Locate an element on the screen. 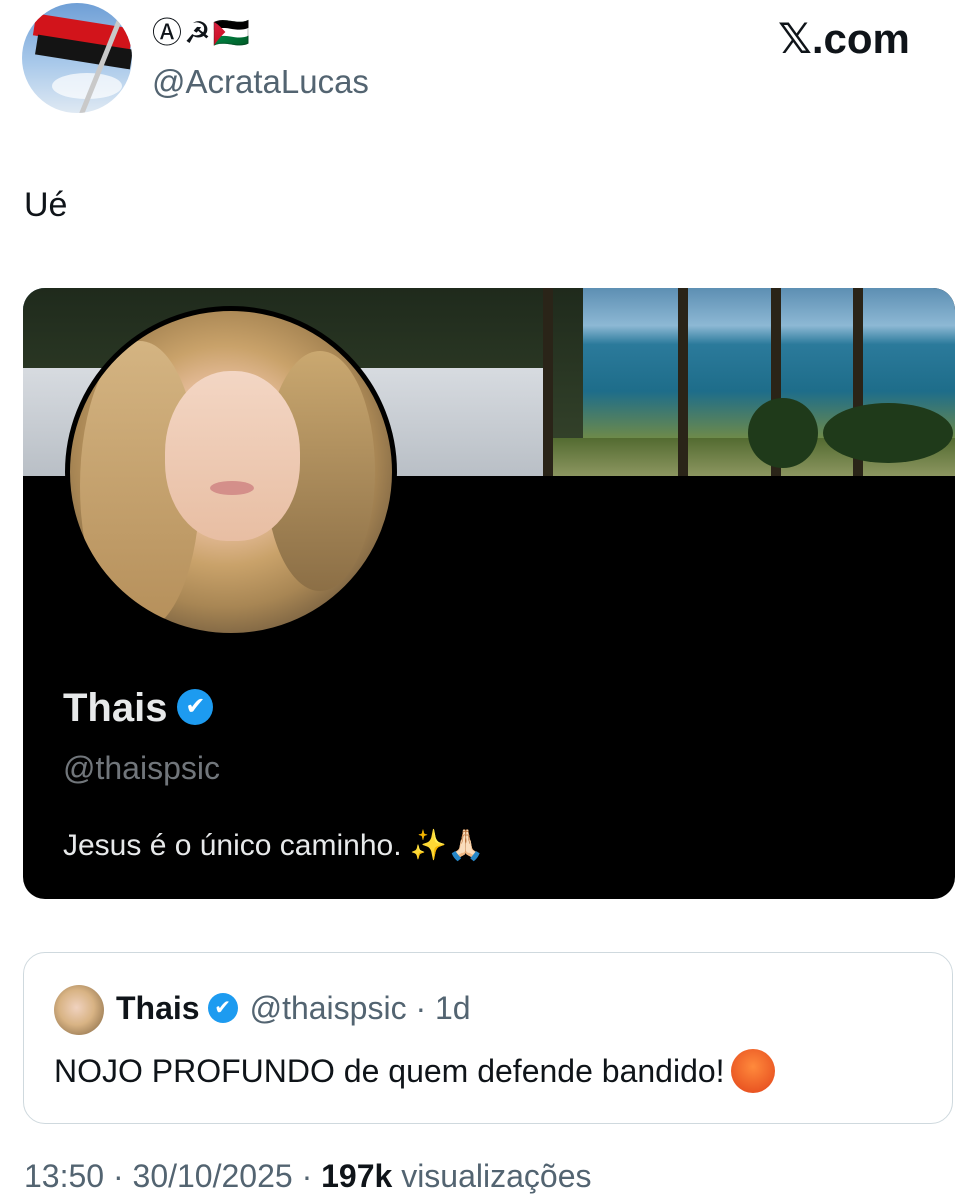 This screenshot has width=978, height=1200. tweet-meta: 13:50 · 30/10/2025 · 197k visualizações is located at coordinates (308, 1176).